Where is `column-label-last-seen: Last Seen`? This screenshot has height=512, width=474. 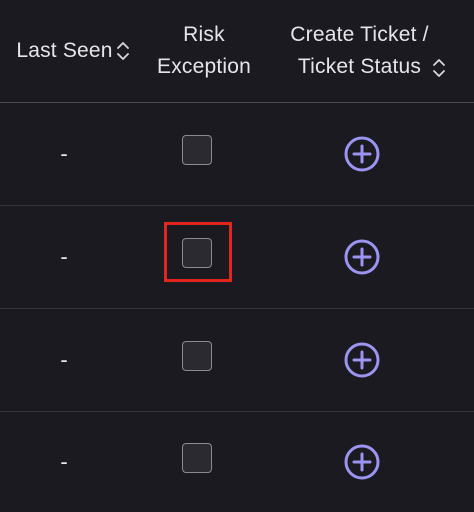
column-label-last-seen: Last Seen is located at coordinates (64, 50).